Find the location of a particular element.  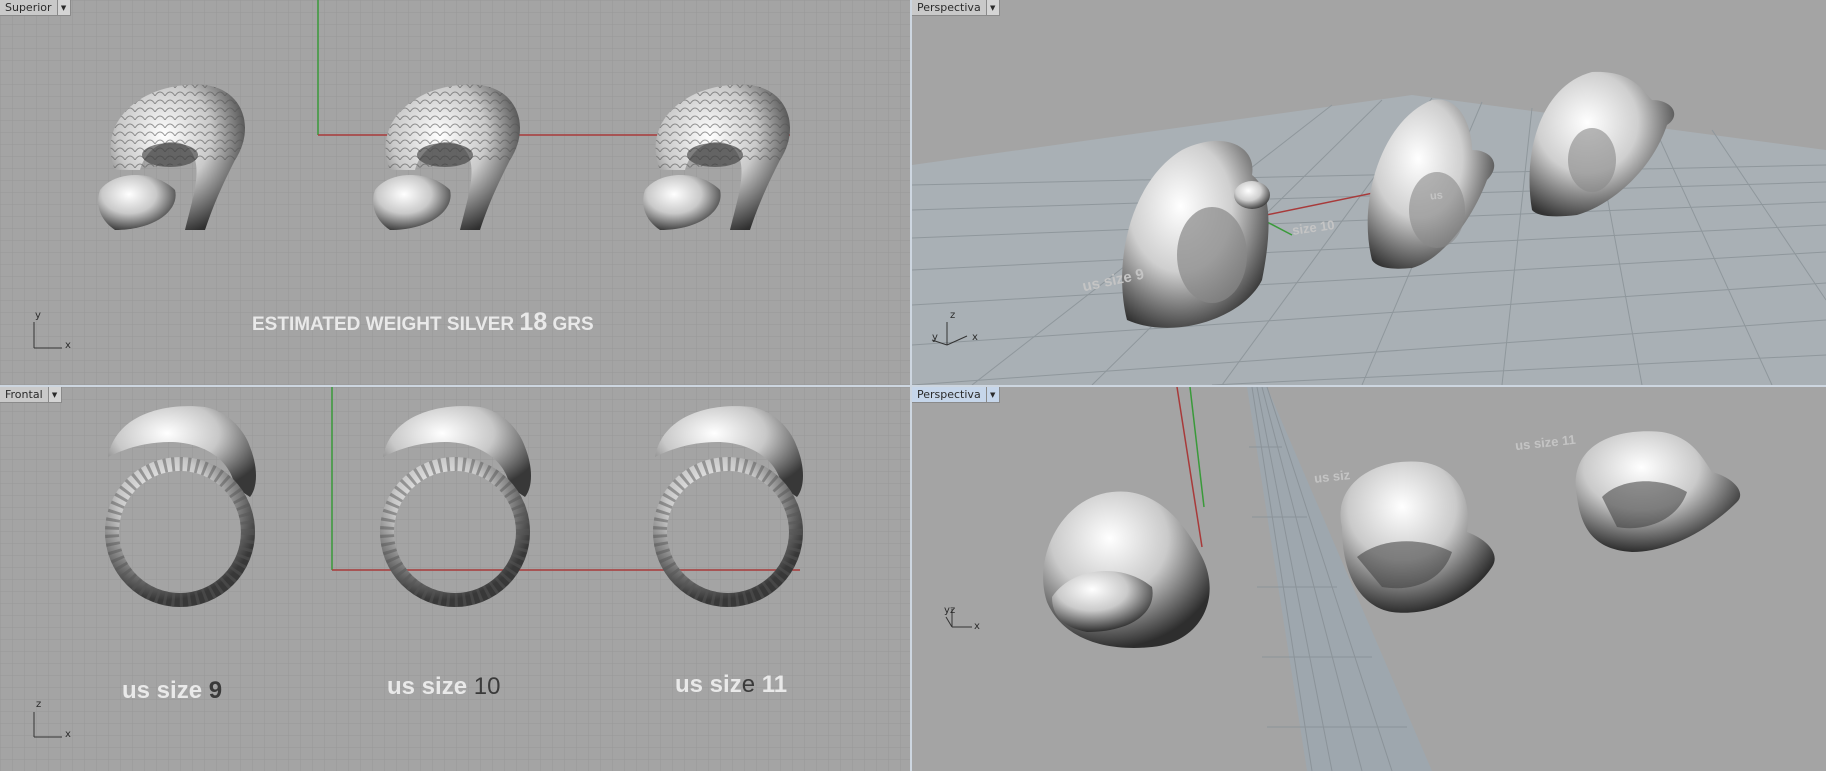

size-label-9: us size 9 is located at coordinates (172, 691).